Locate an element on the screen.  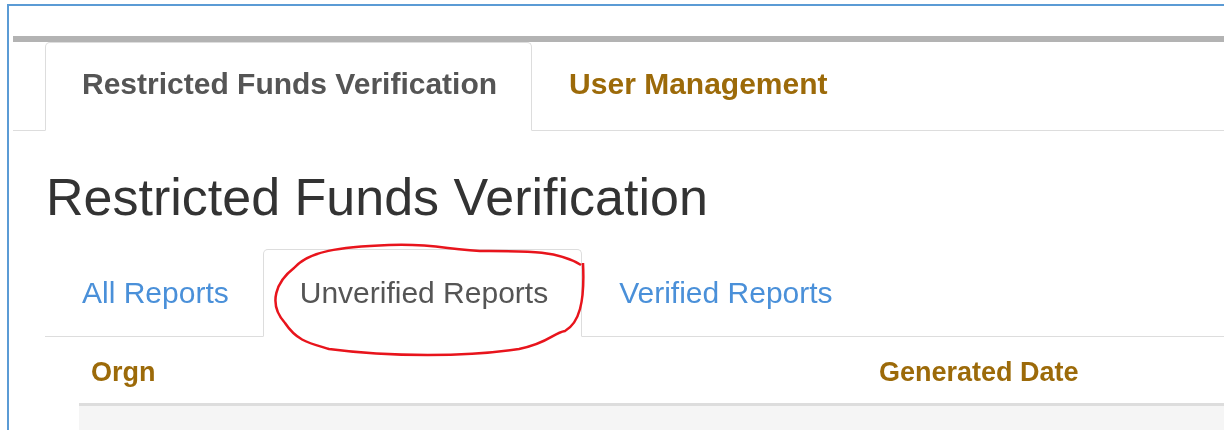
report-tab: Verified Reports is located at coordinates (724, 293).